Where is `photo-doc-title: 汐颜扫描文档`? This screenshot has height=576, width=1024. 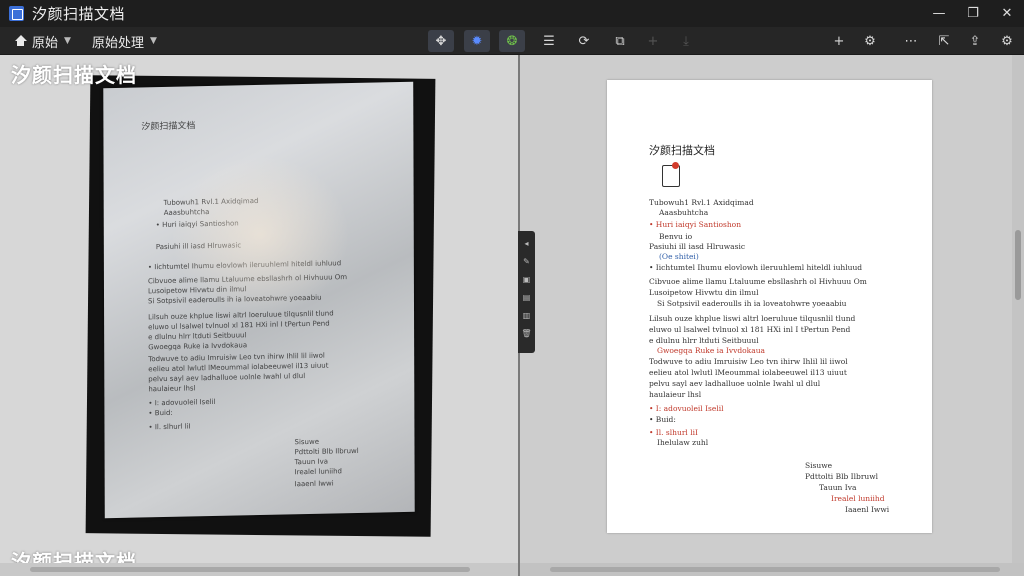
photo-doc-title: 汐颜扫描文档 is located at coordinates (168, 127).